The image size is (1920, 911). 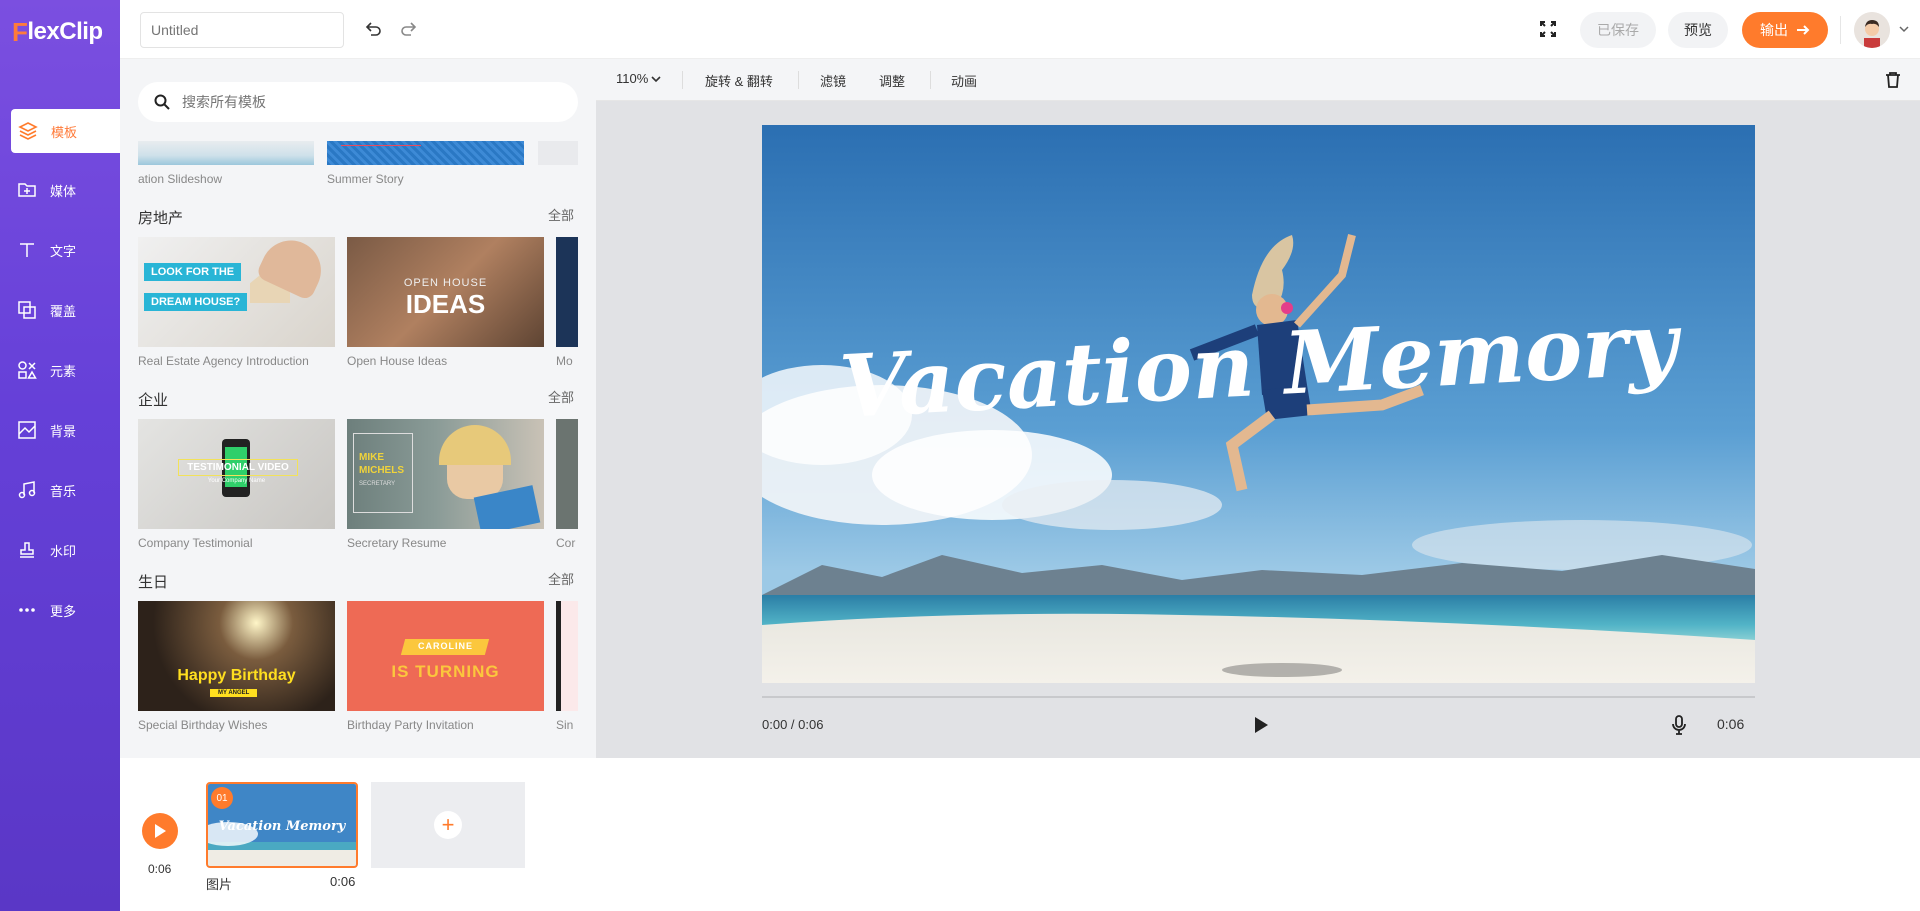 I want to click on thumb-text: IS TURNING, so click(x=445, y=671).